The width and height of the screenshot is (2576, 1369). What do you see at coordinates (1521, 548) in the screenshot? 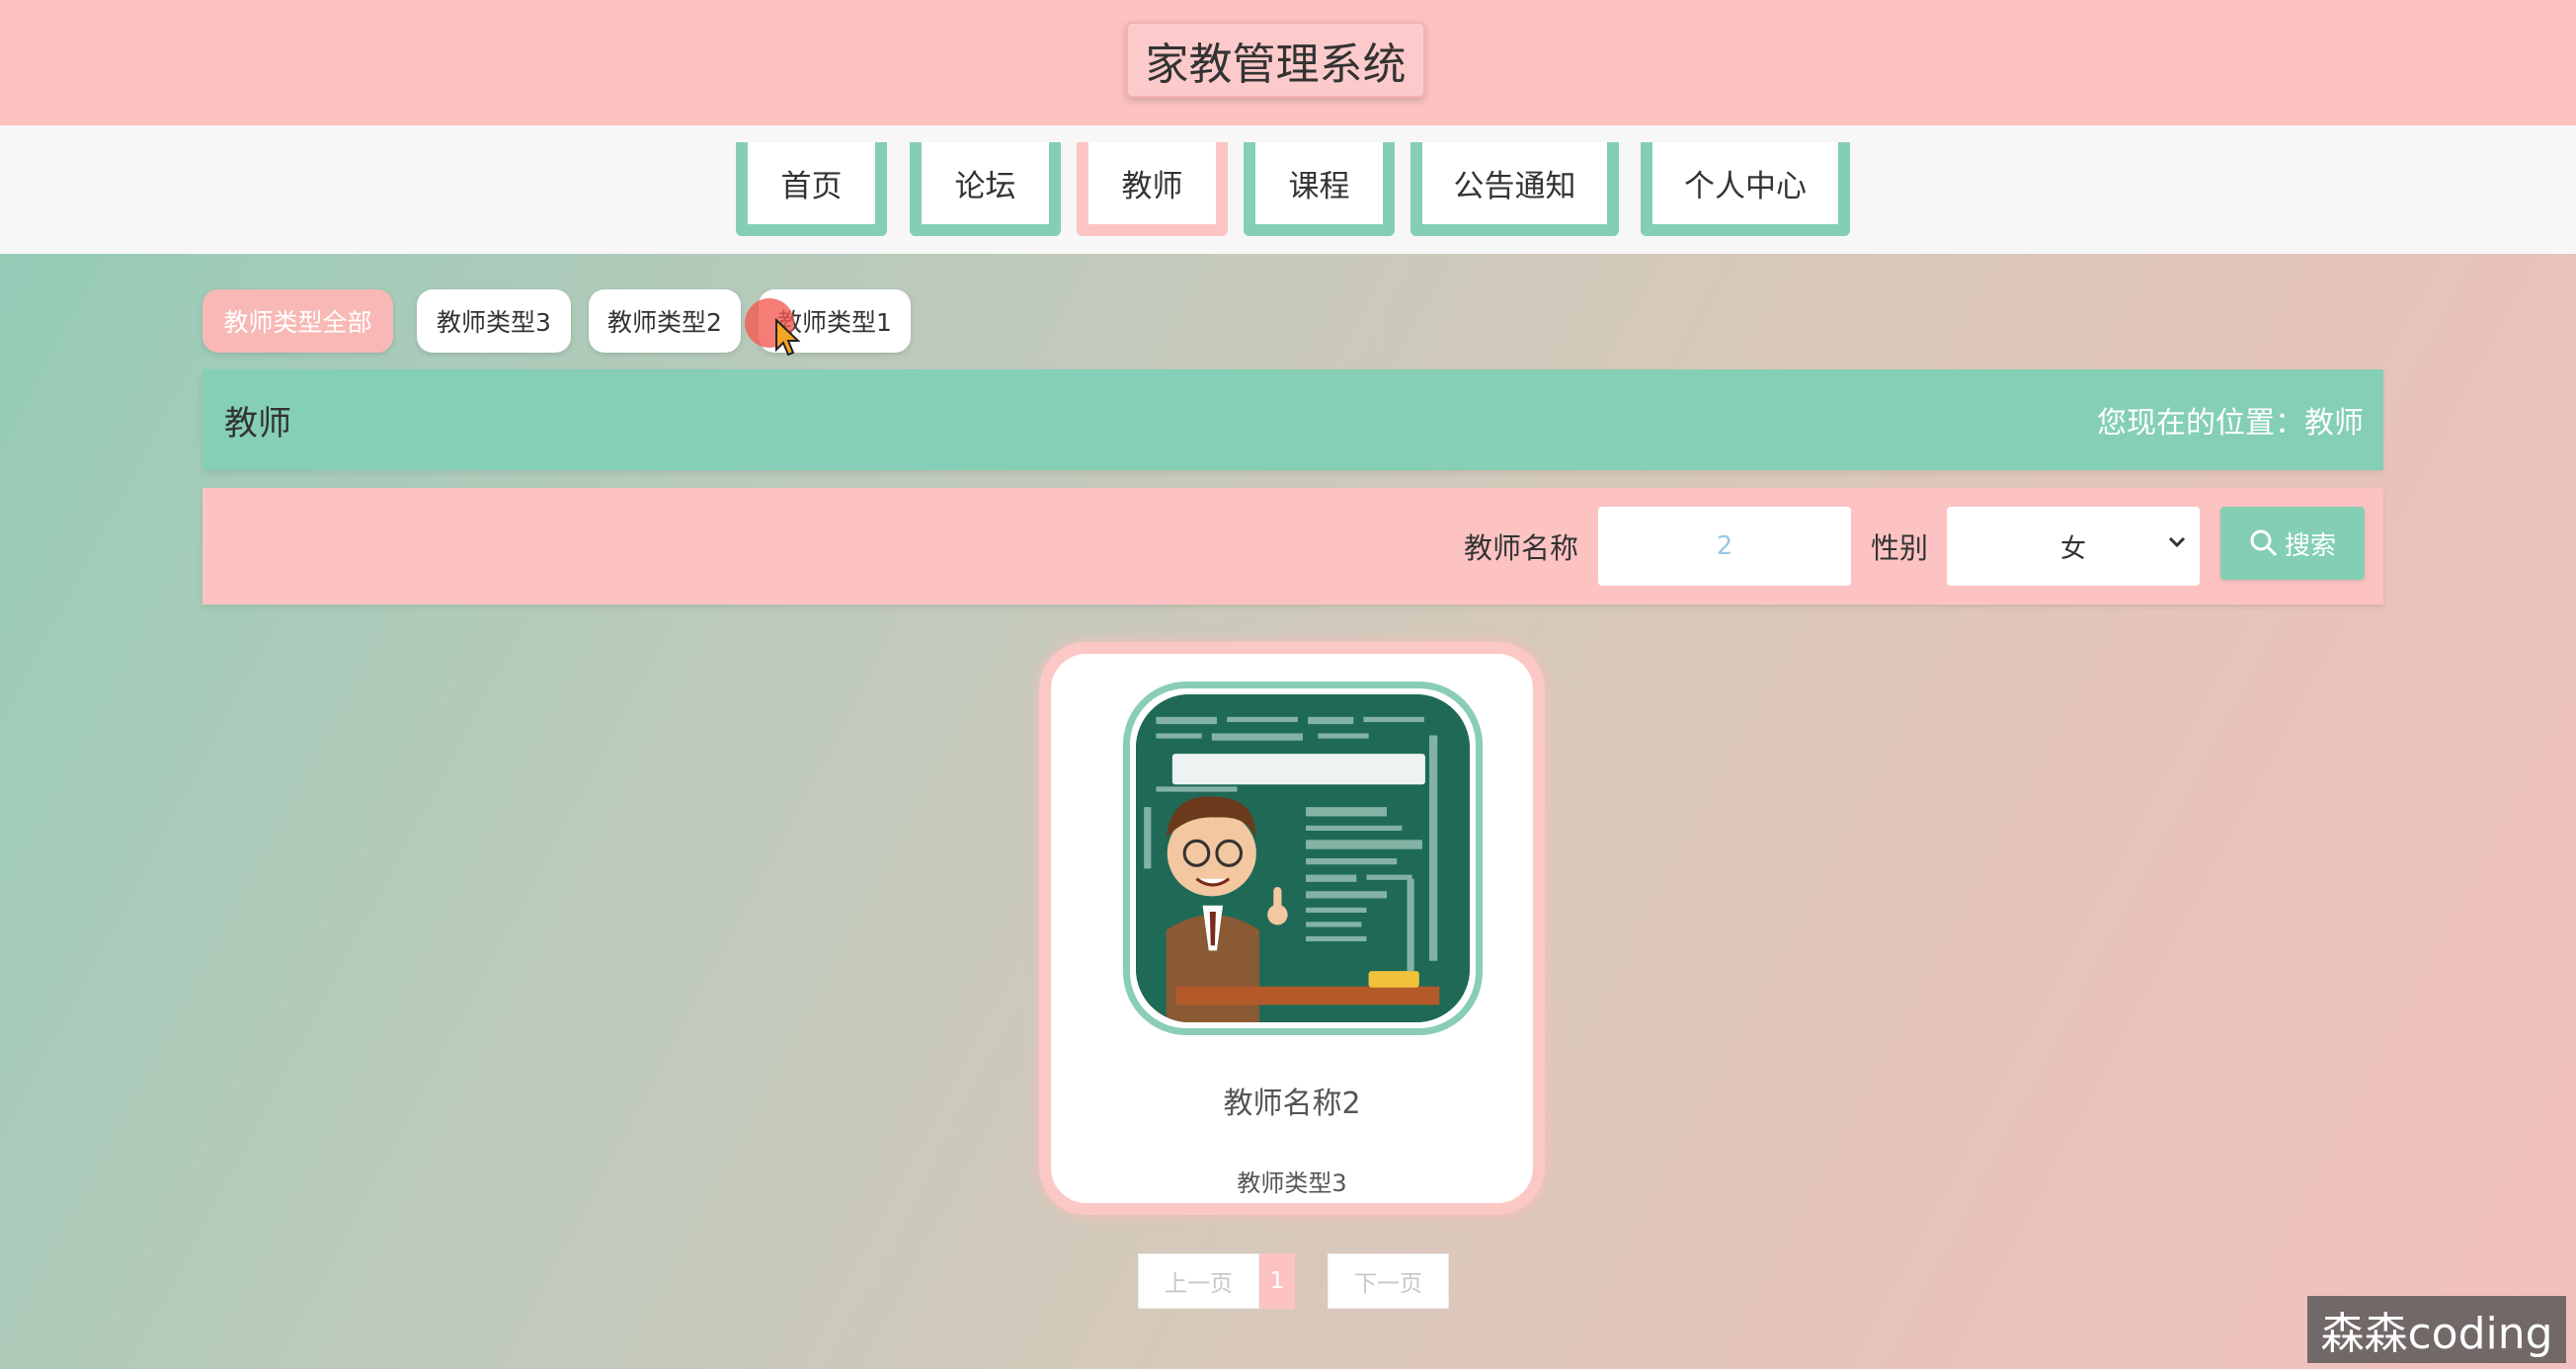
I see `teacher-name-label: 教师名称` at bounding box center [1521, 548].